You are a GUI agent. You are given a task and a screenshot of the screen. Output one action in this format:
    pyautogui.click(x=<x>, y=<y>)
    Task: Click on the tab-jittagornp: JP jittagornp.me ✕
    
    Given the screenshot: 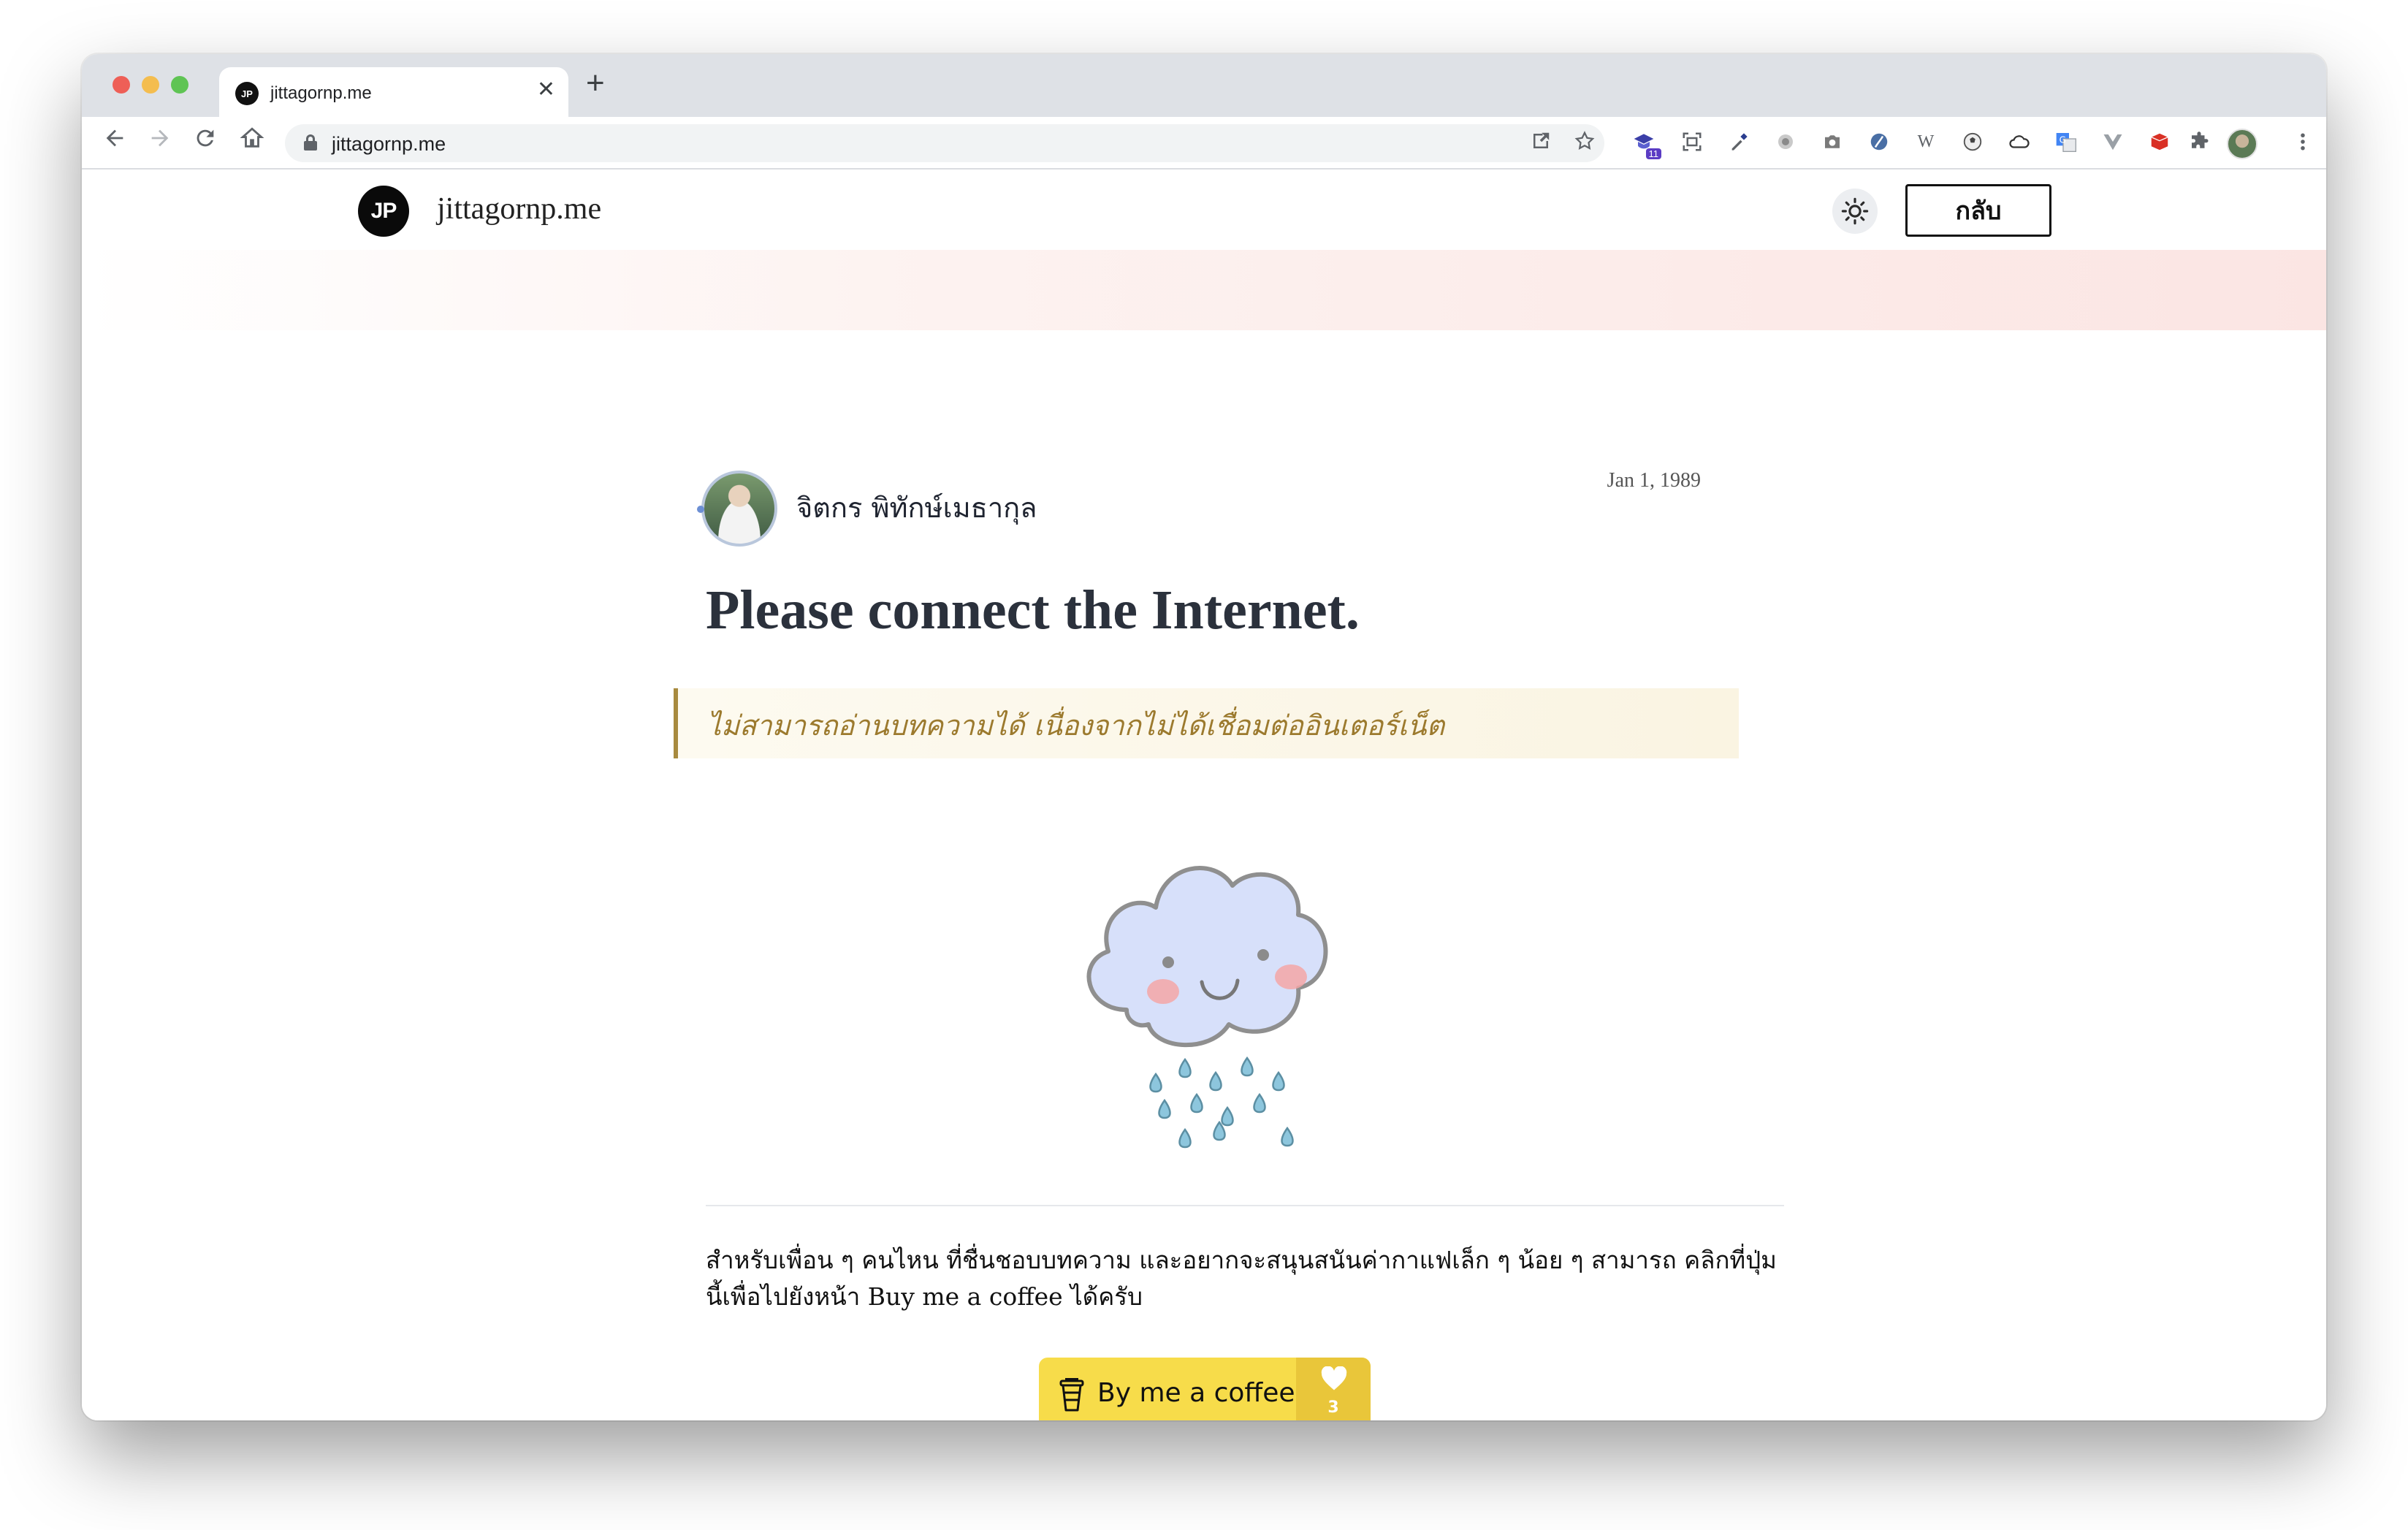 What is the action you would take?
    pyautogui.click(x=394, y=92)
    